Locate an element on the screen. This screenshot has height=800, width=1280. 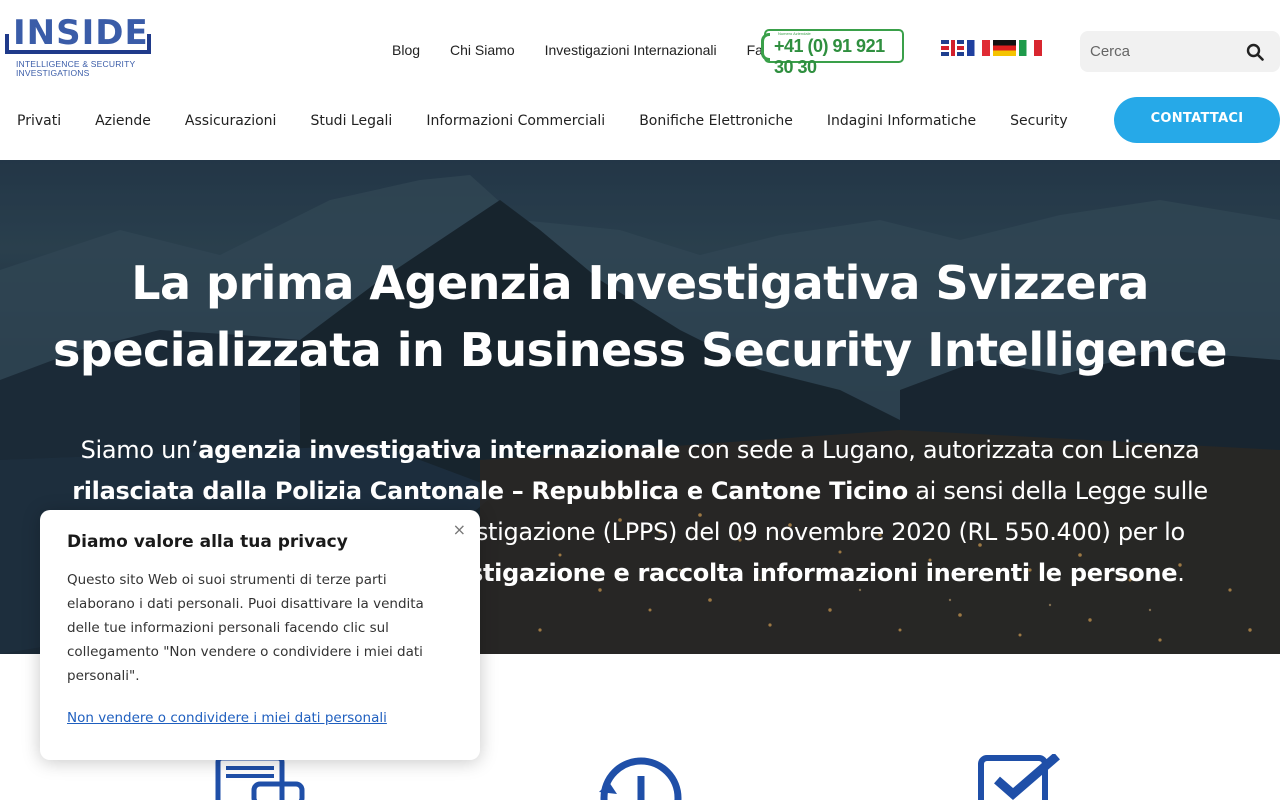
search-icon is located at coordinates (1255, 52).